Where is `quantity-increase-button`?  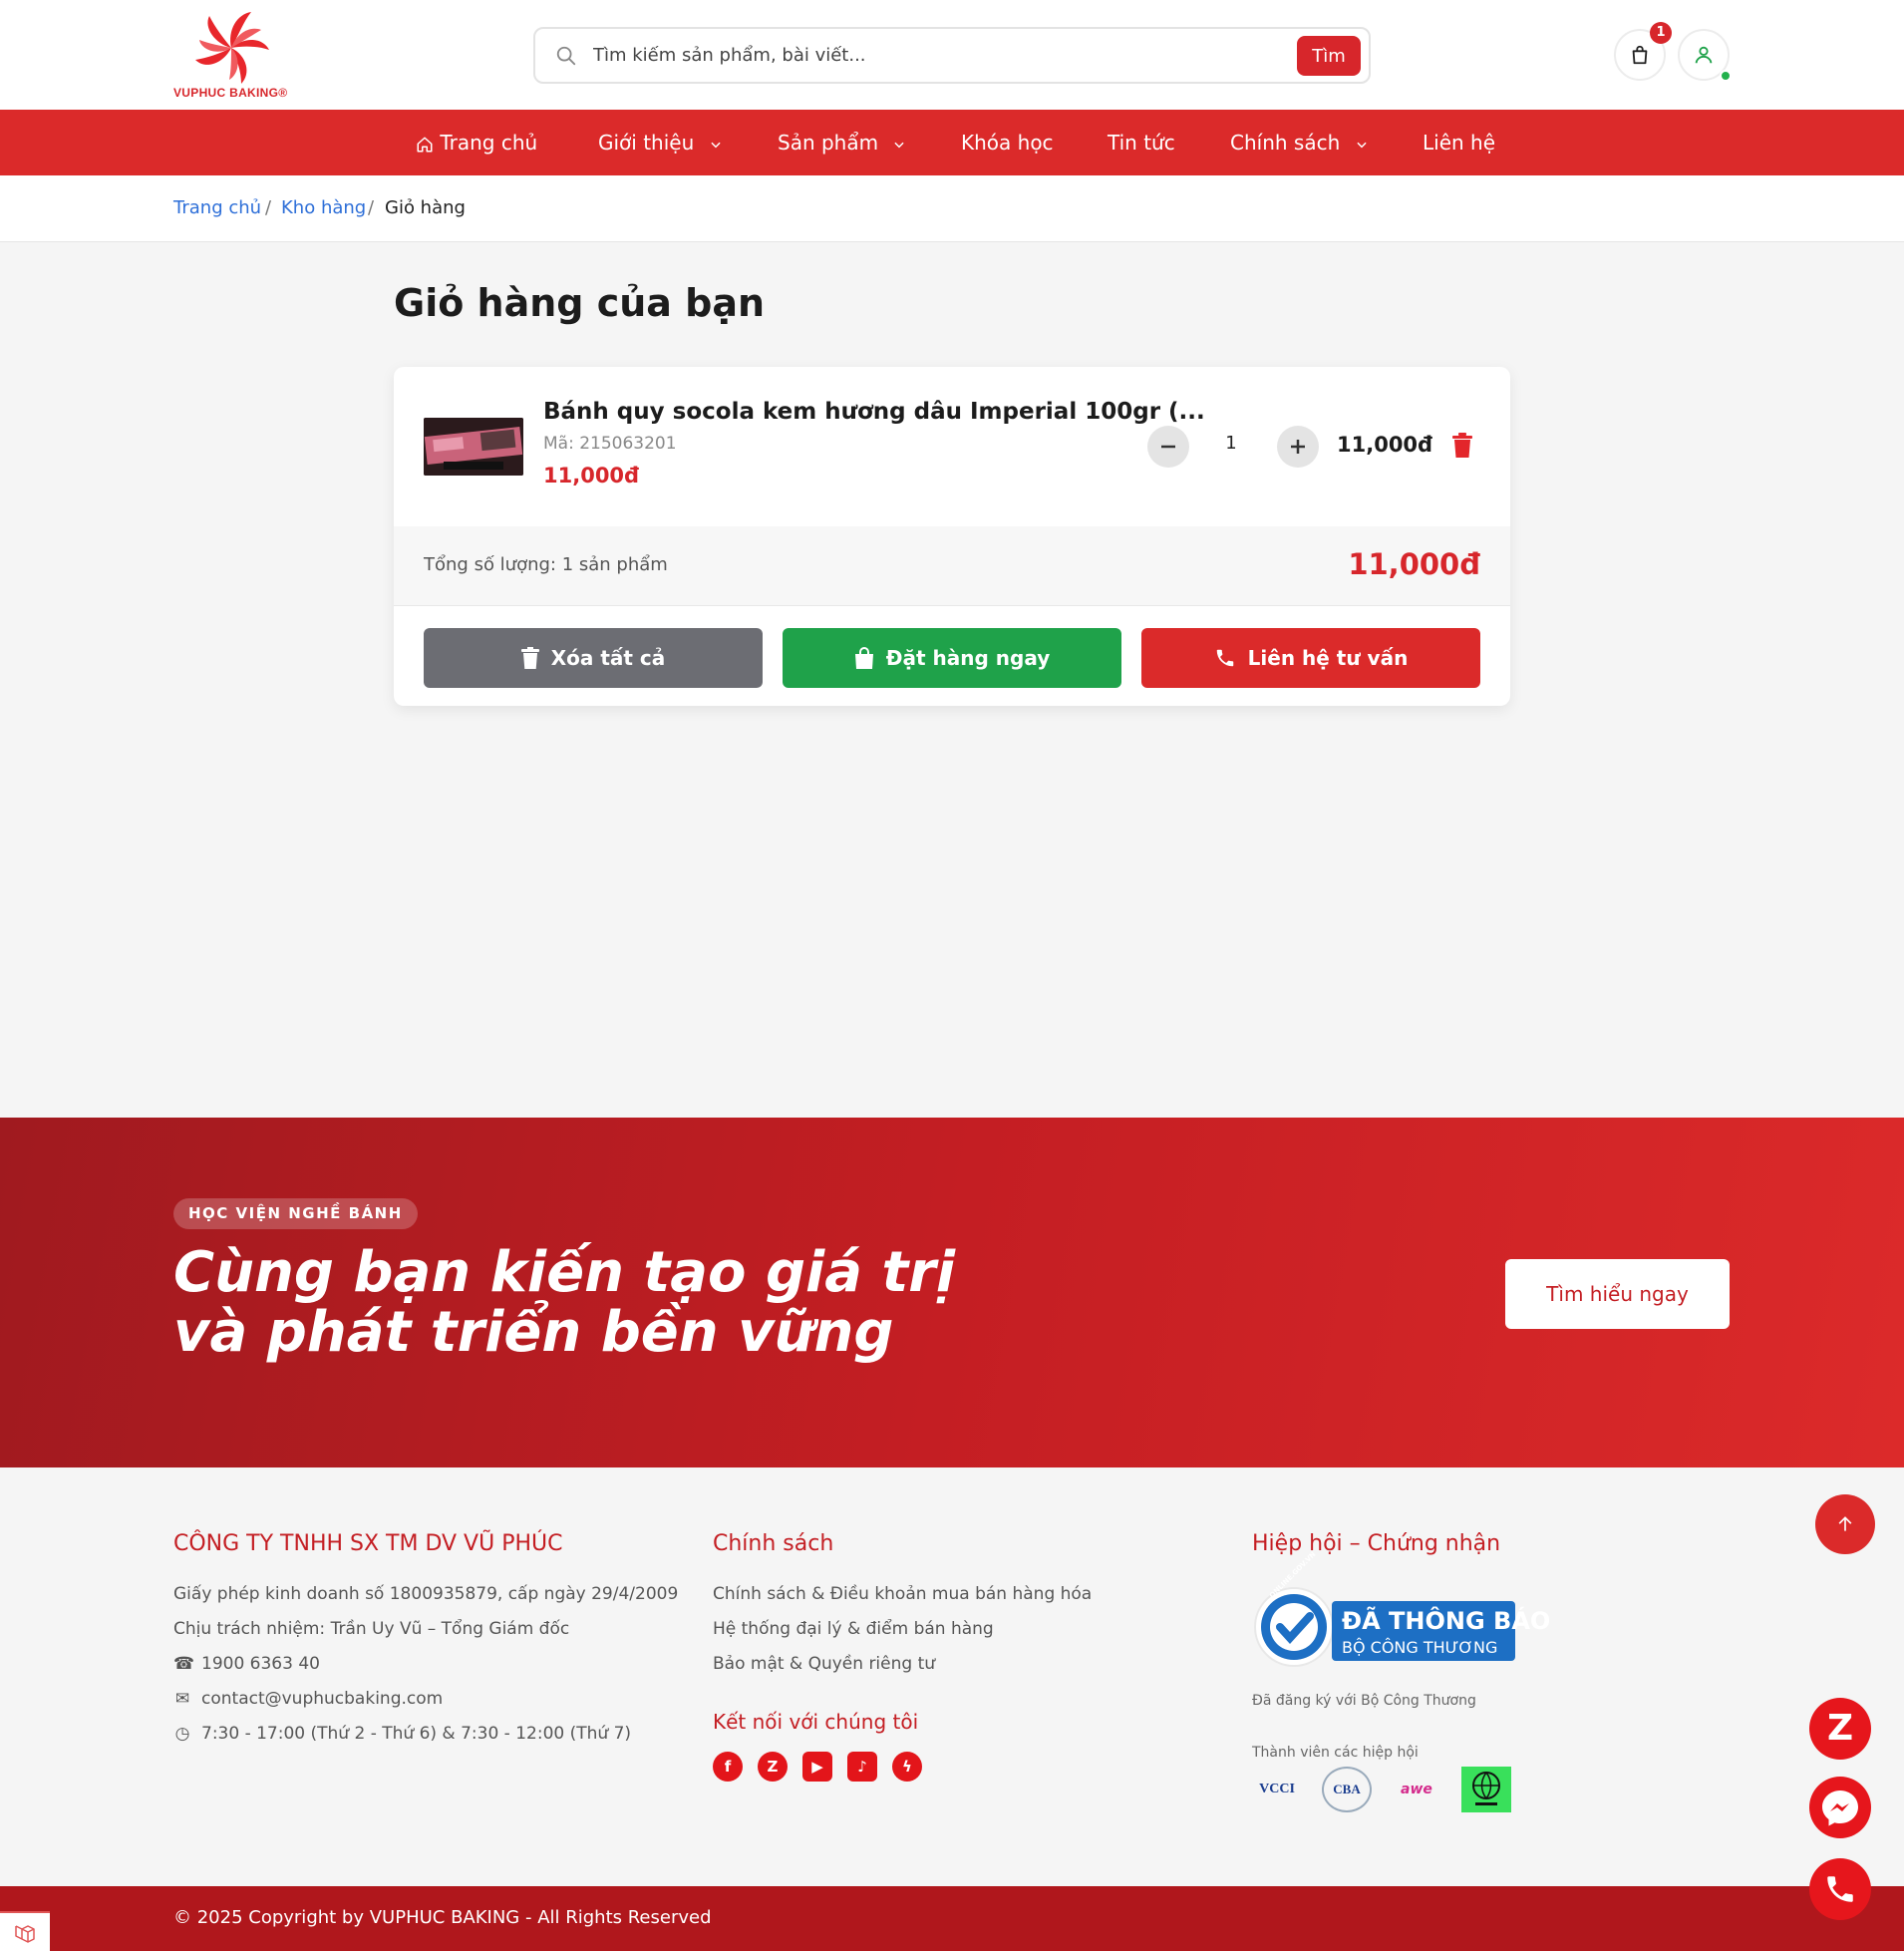
quantity-increase-button is located at coordinates (1298, 447).